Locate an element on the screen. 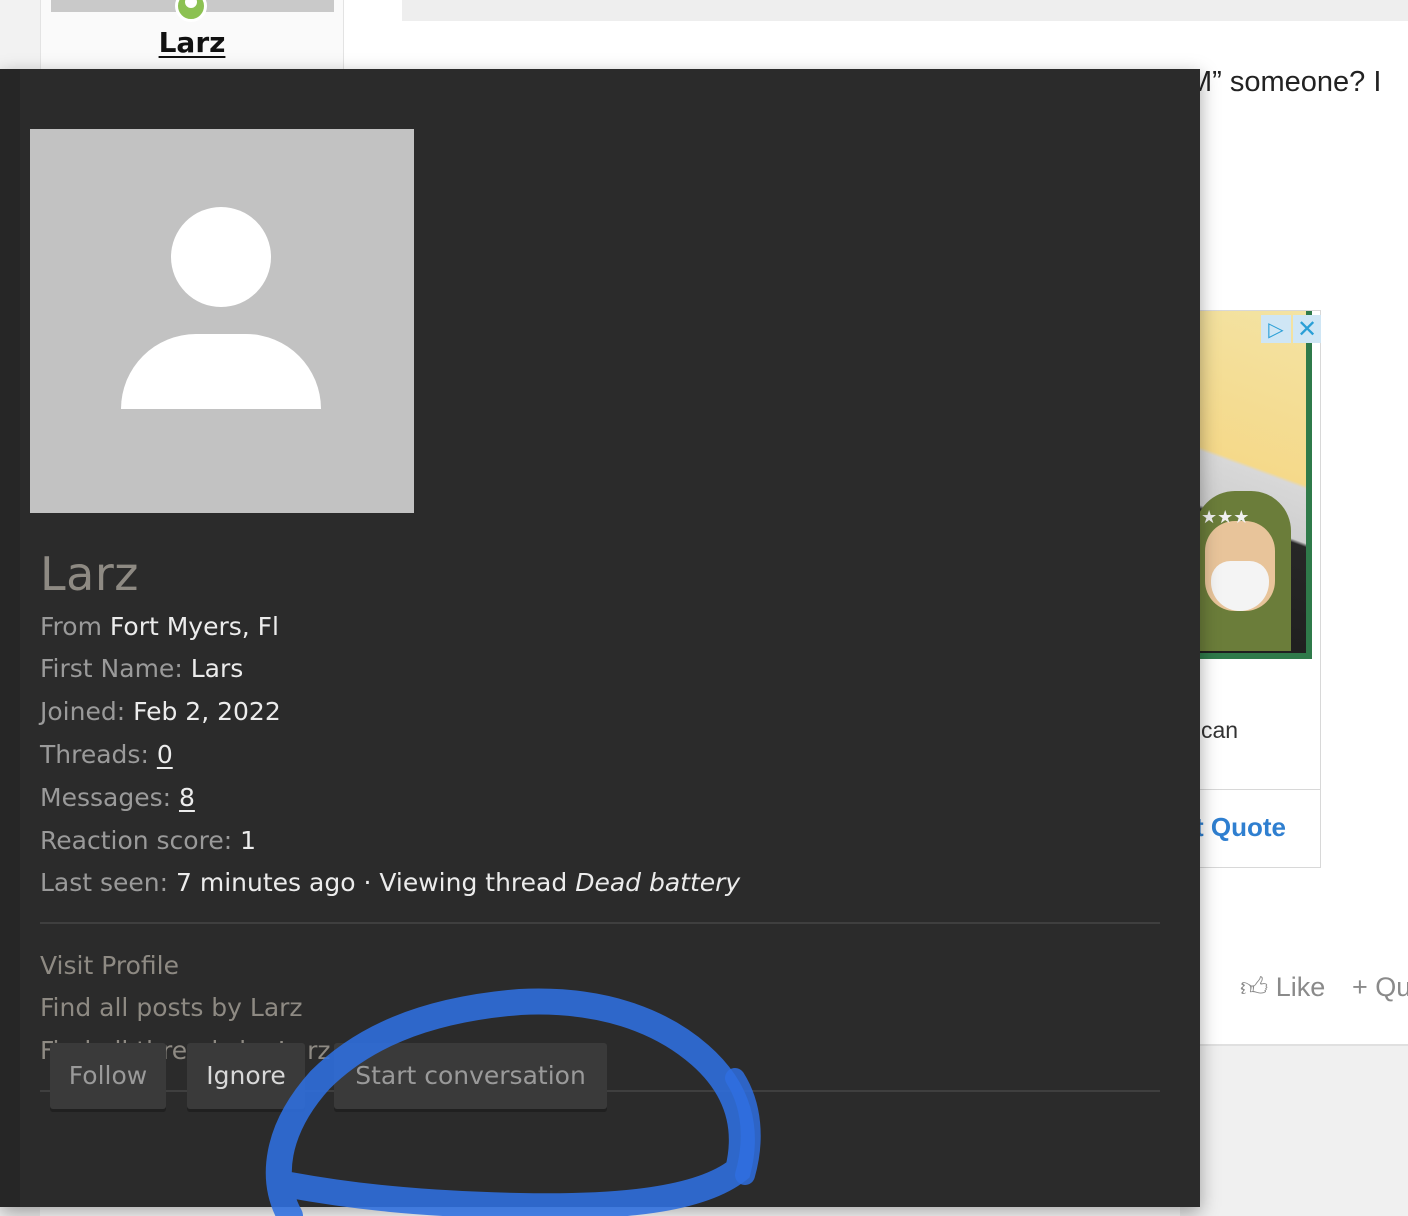  joined-label: Joined: is located at coordinates (83, 711).